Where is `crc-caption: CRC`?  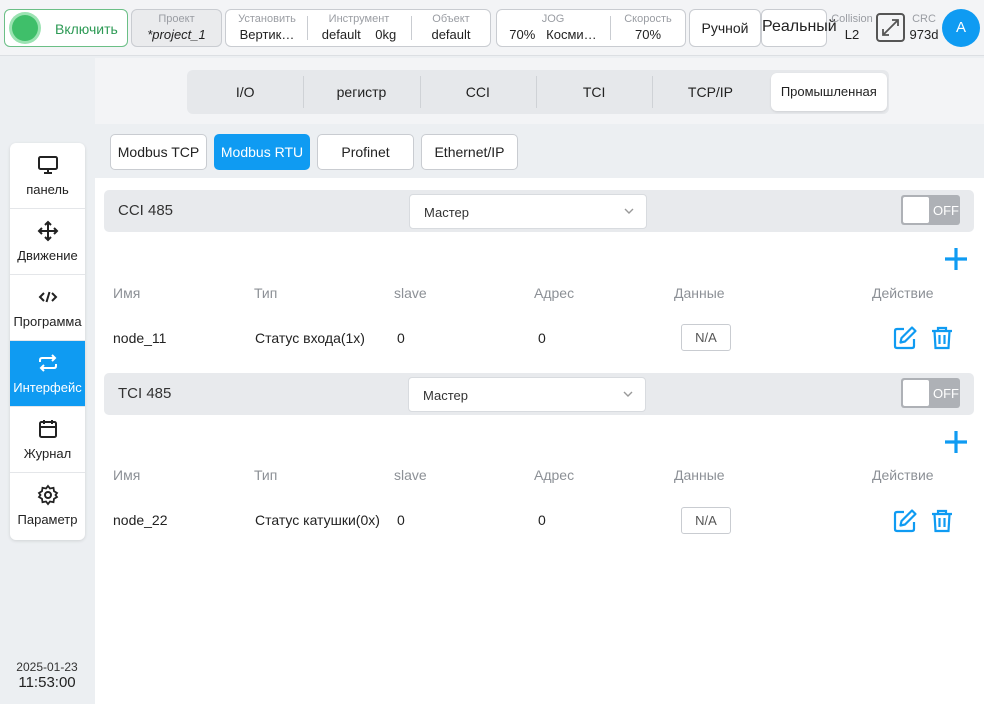 crc-caption: CRC is located at coordinates (924, 19).